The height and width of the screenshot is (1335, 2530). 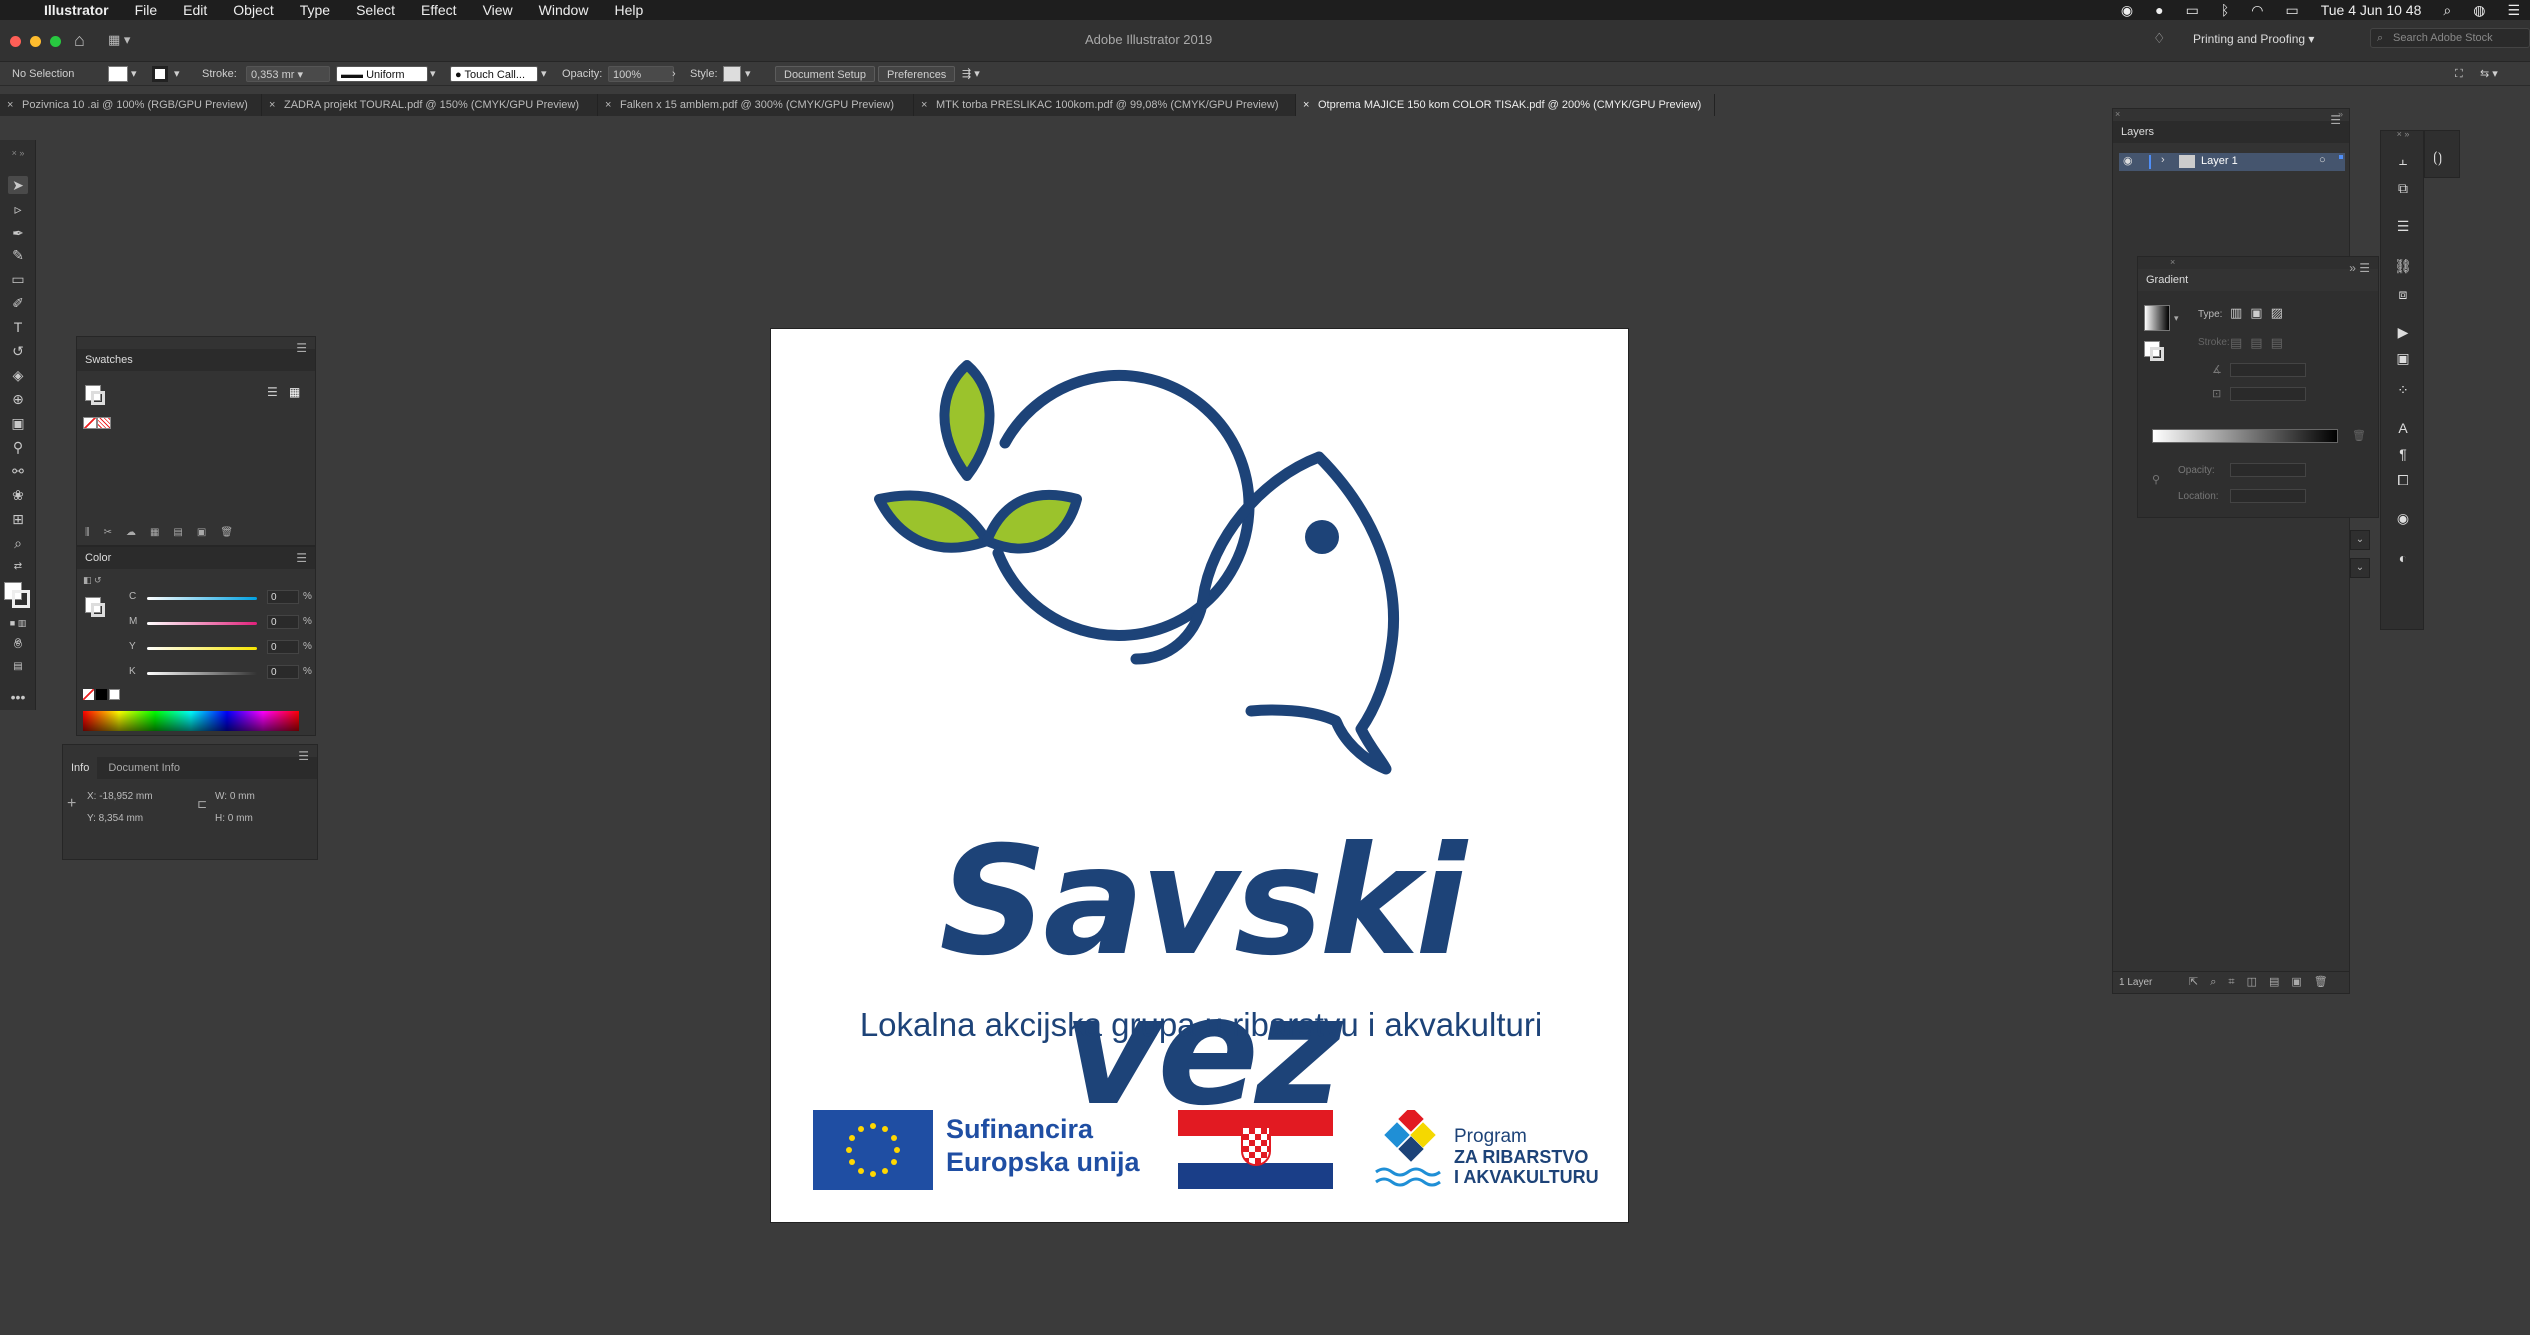 What do you see at coordinates (18, 495) in the screenshot?
I see `symbol-sprayer-tool-icon: ❀` at bounding box center [18, 495].